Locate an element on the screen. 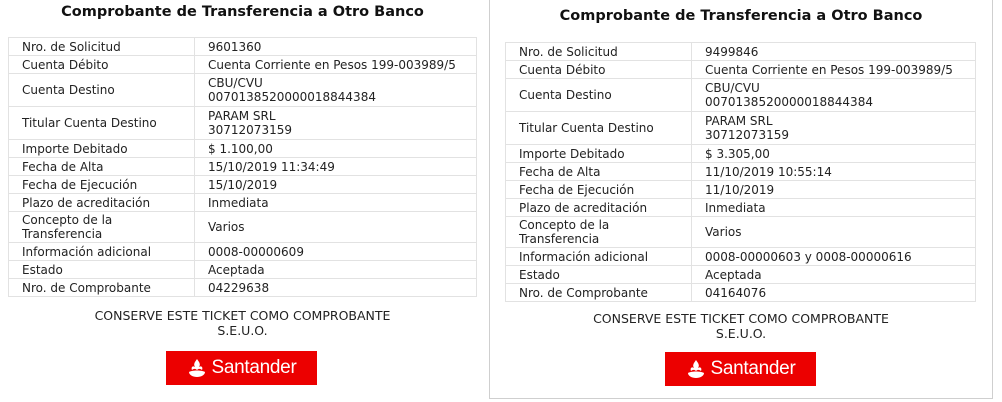 This screenshot has height=402, width=1002. row-value: $ 1.100,00 is located at coordinates (335, 148).